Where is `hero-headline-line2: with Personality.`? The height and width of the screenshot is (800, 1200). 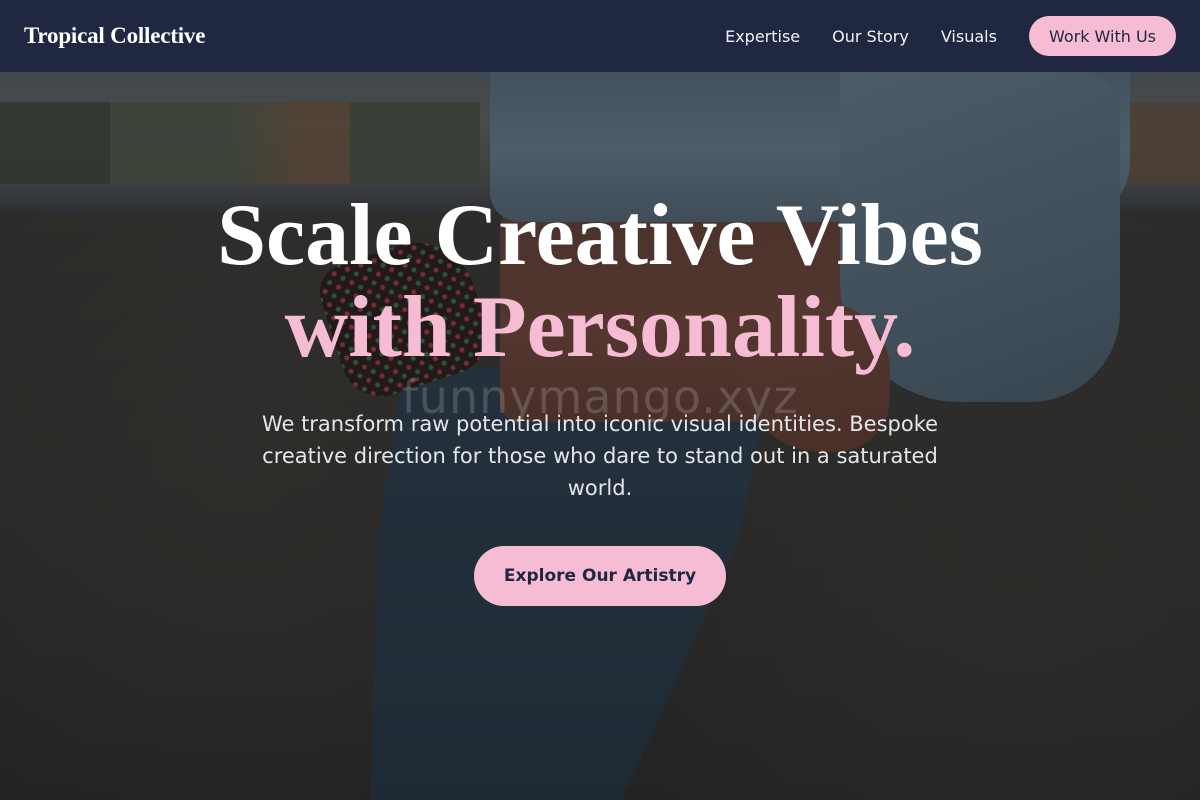 hero-headline-line2: with Personality. is located at coordinates (600, 327).